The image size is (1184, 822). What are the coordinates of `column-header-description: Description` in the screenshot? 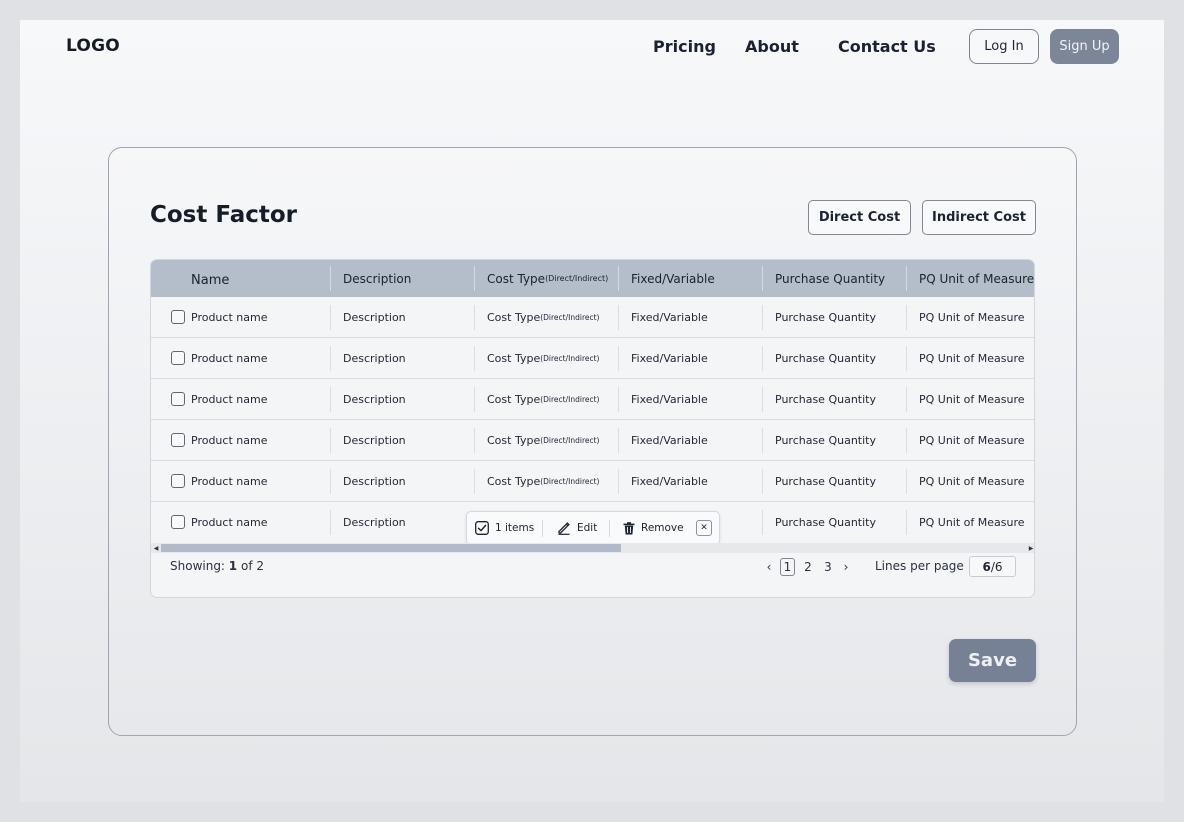 It's located at (377, 278).